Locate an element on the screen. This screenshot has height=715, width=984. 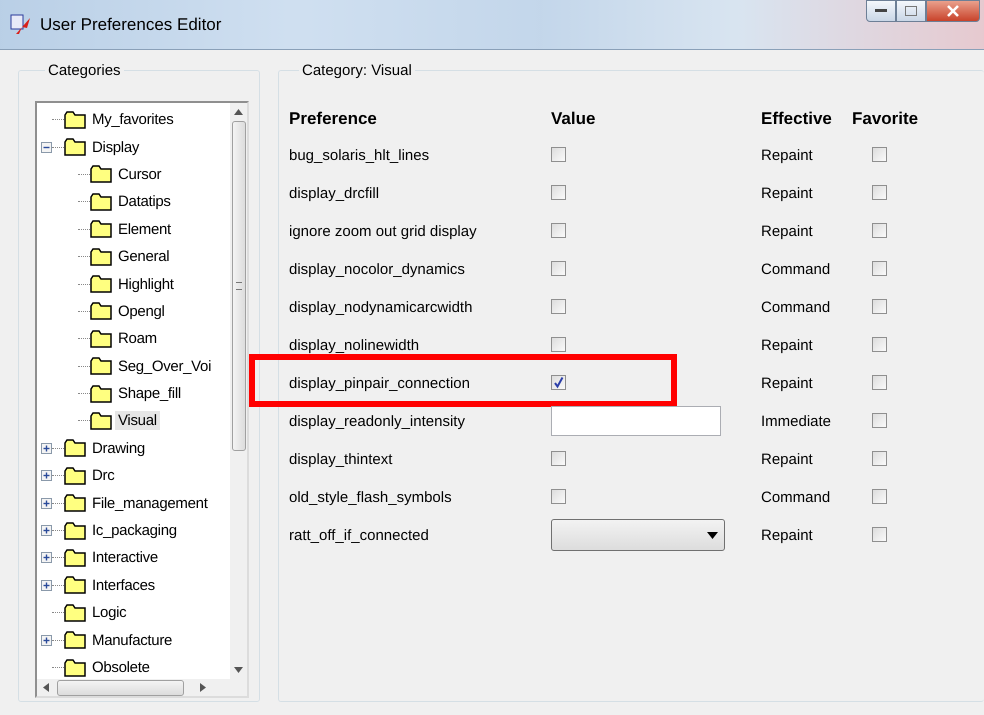
minimize-button is located at coordinates (881, 11).